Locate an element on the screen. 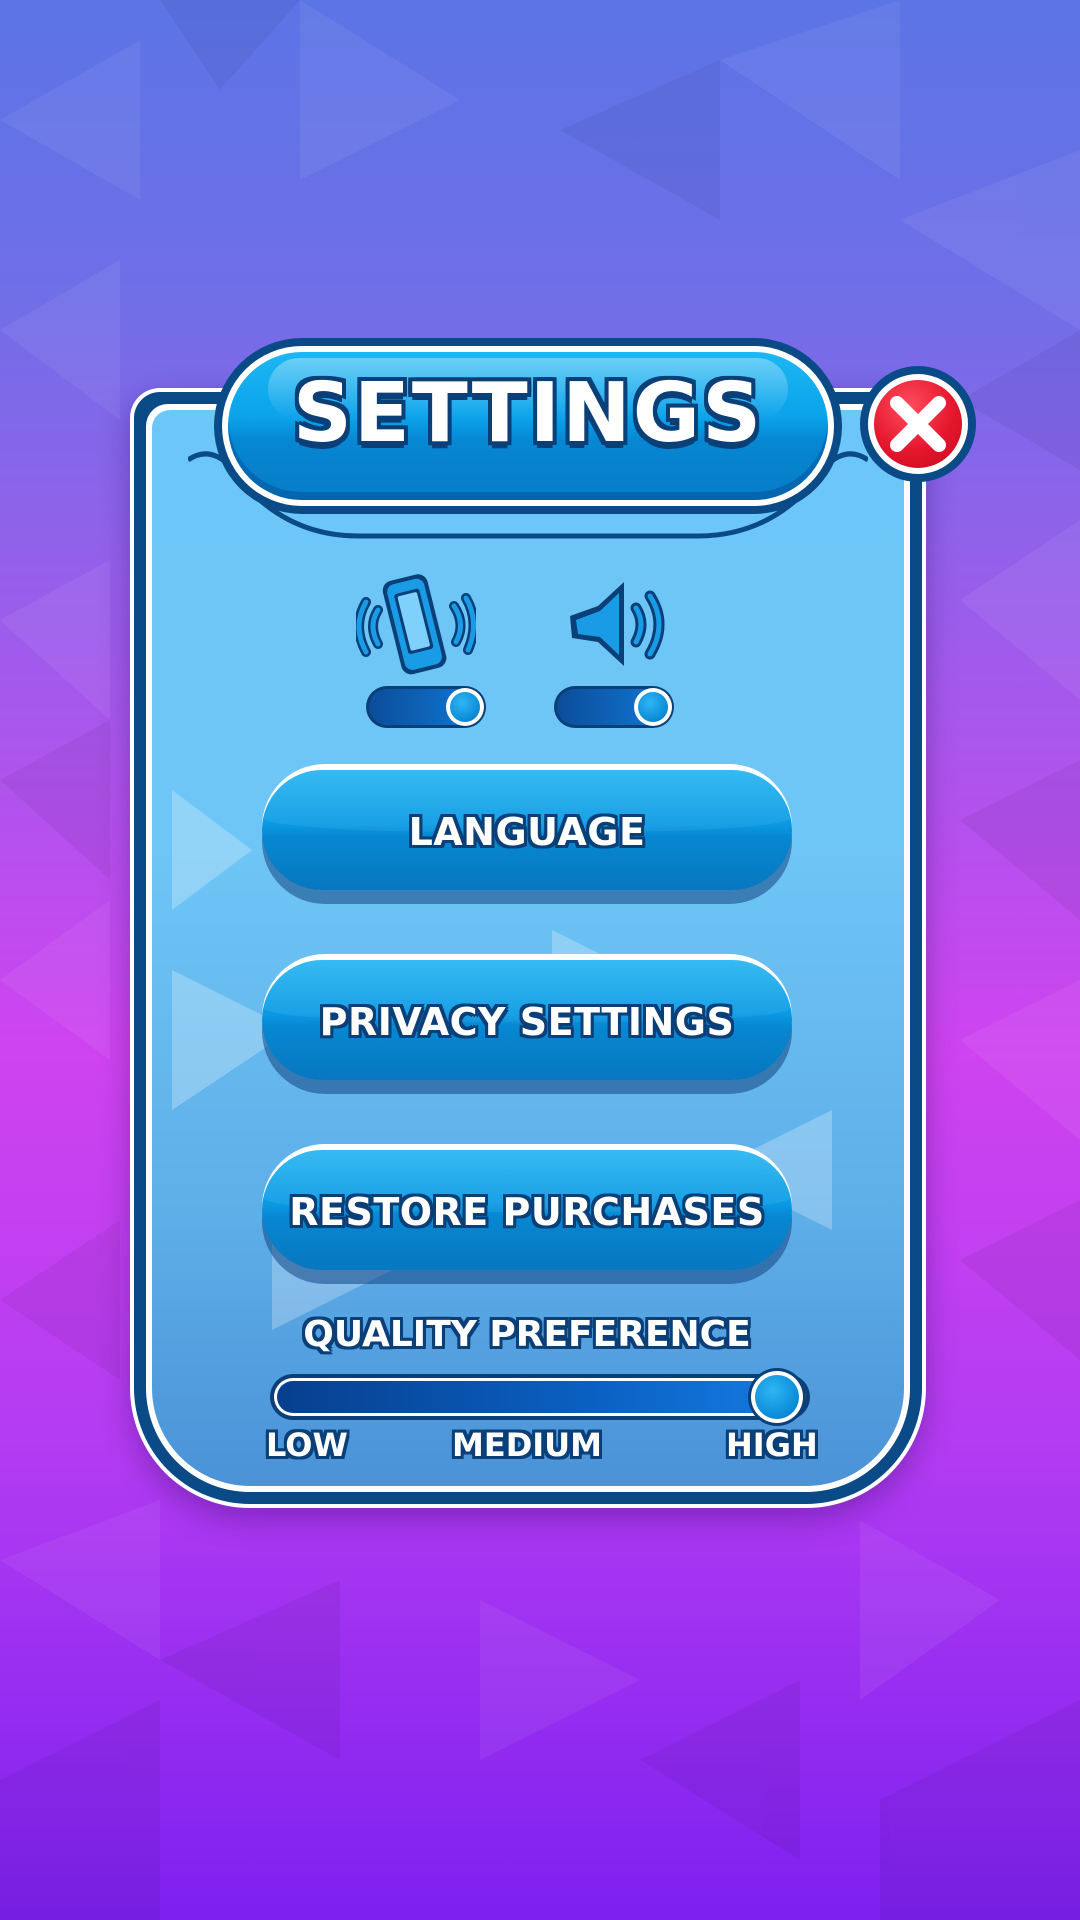 The width and height of the screenshot is (1080, 1920). page-title: SETTINGS is located at coordinates (528, 413).